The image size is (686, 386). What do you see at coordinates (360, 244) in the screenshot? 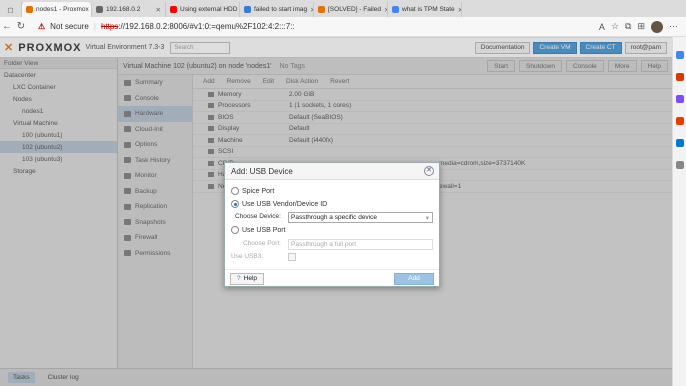
I see `choose-port-select: Passthrough a full port` at bounding box center [360, 244].